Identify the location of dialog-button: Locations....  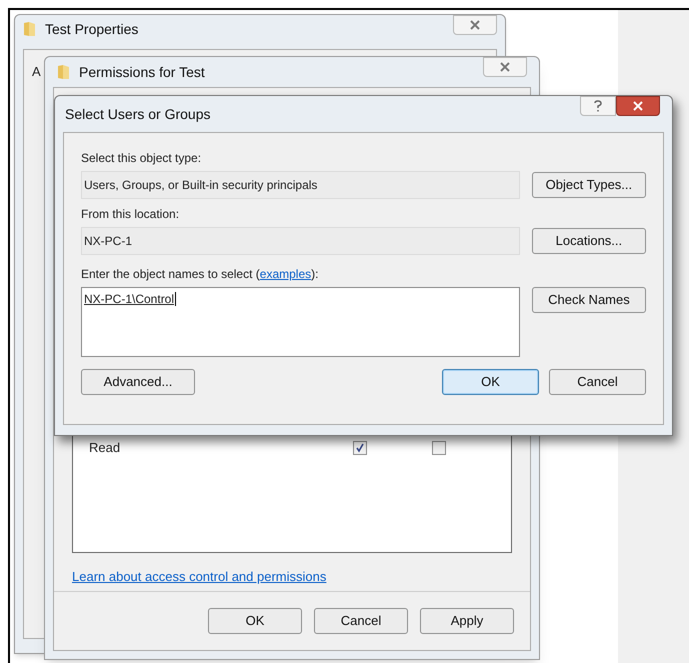
(589, 241).